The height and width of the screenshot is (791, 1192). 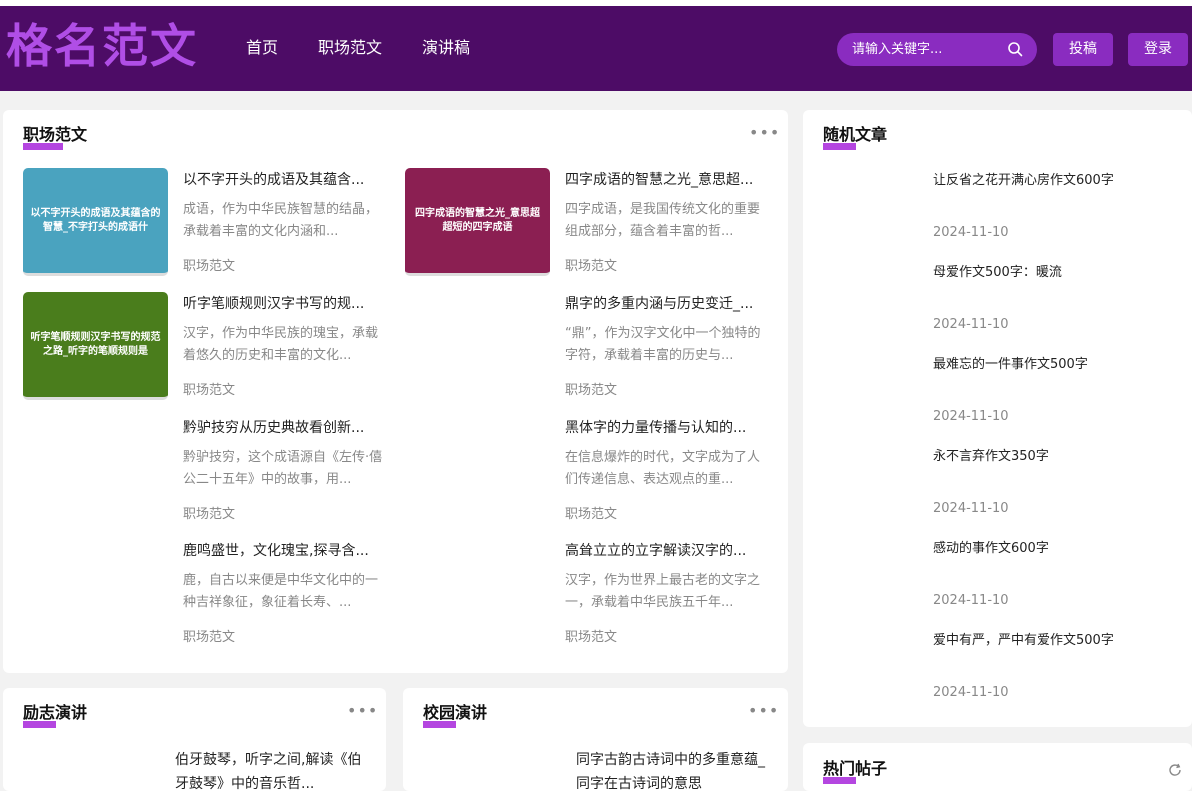 I want to click on article-thumbnail: 四字成语的智慧之光_意思超超短的四字成语, so click(x=477, y=222).